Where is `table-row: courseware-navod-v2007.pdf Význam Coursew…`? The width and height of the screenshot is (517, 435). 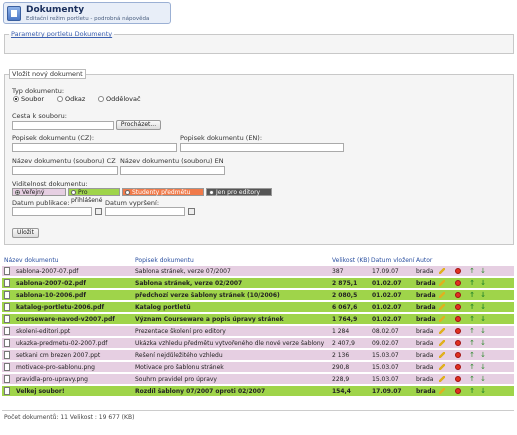 table-row: courseware-navod-v2007.pdf Význam Coursew… is located at coordinates (258, 319).